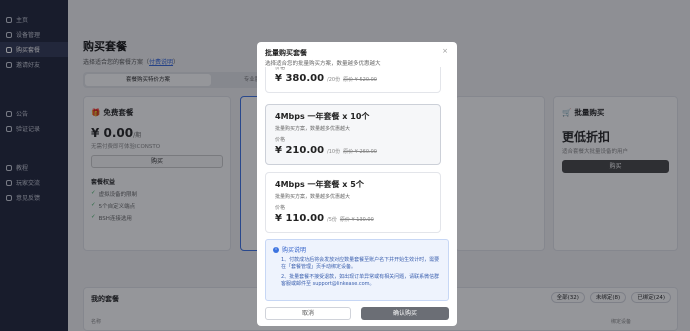 The height and width of the screenshot is (331, 690). I want to click on cancel-button: 取消, so click(308, 313).